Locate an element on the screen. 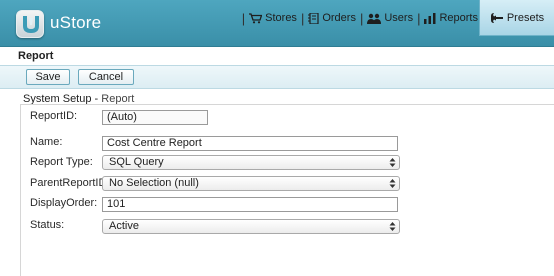 This screenshot has width=554, height=276. report-type-select: SQL Query is located at coordinates (251, 162).